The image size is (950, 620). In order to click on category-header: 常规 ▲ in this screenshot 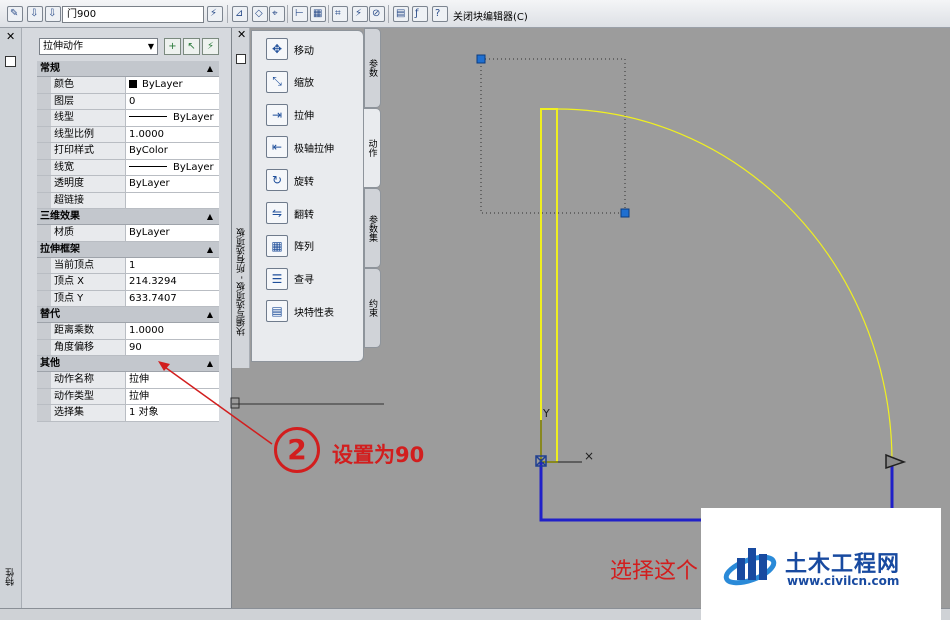, I will do `click(128, 69)`.